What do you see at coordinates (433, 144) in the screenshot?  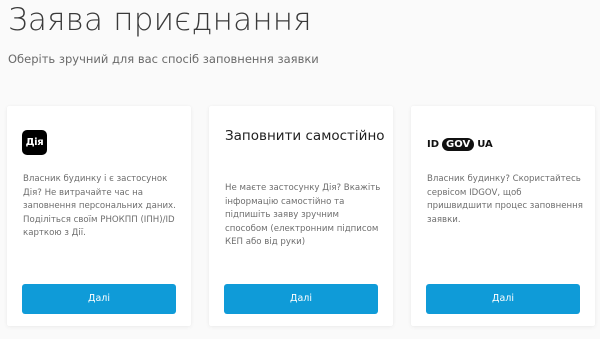 I see `idgov-logo-id: ID` at bounding box center [433, 144].